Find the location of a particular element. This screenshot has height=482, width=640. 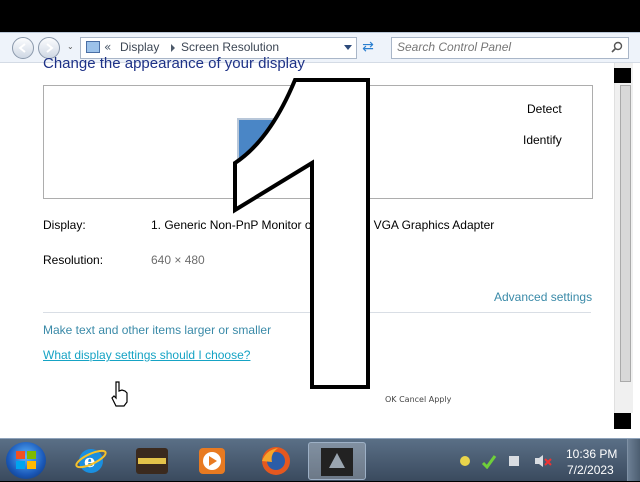

breadcrumb-separator-icon is located at coordinates (173, 48).